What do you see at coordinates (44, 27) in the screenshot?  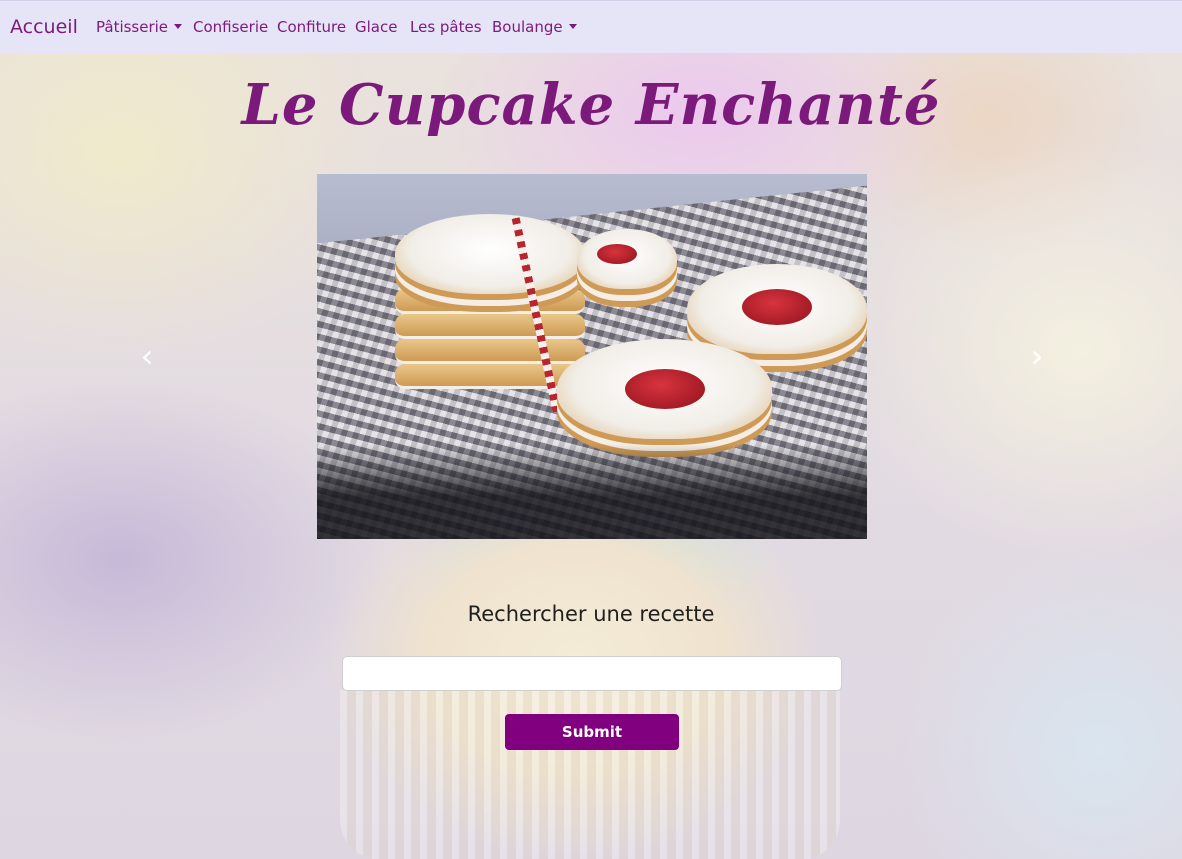 I see `nav-brand-home: Accueil` at bounding box center [44, 27].